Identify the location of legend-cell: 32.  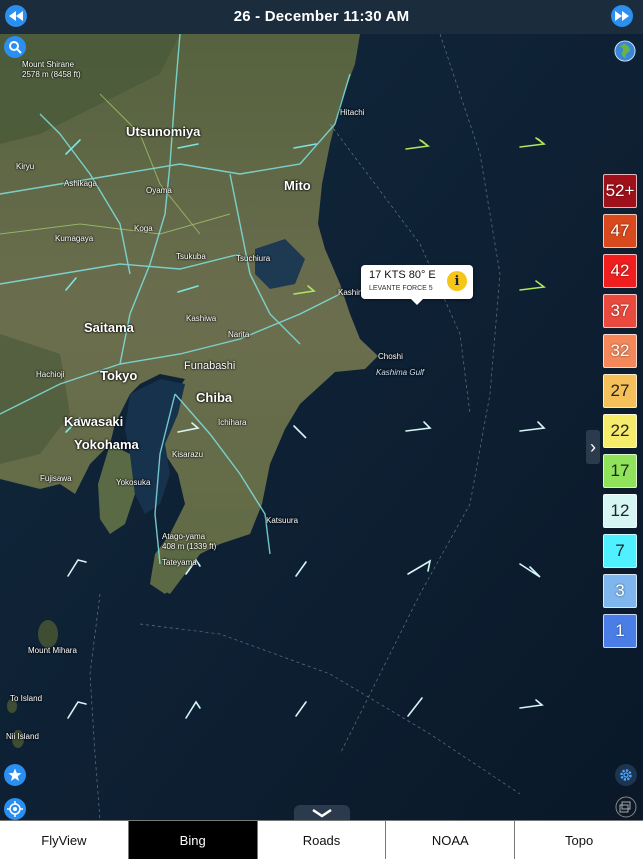
(620, 351).